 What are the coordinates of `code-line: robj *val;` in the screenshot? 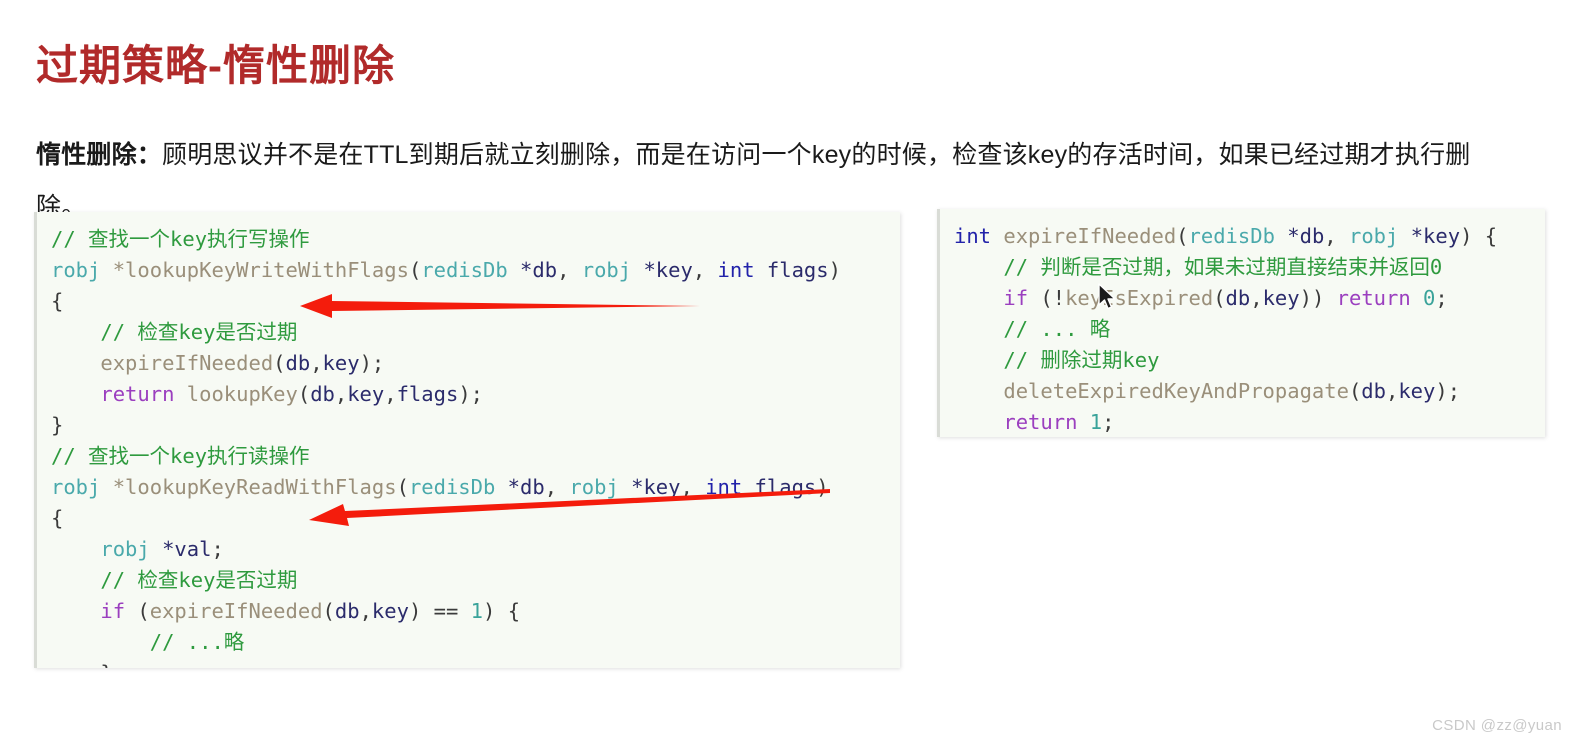 It's located at (475, 549).